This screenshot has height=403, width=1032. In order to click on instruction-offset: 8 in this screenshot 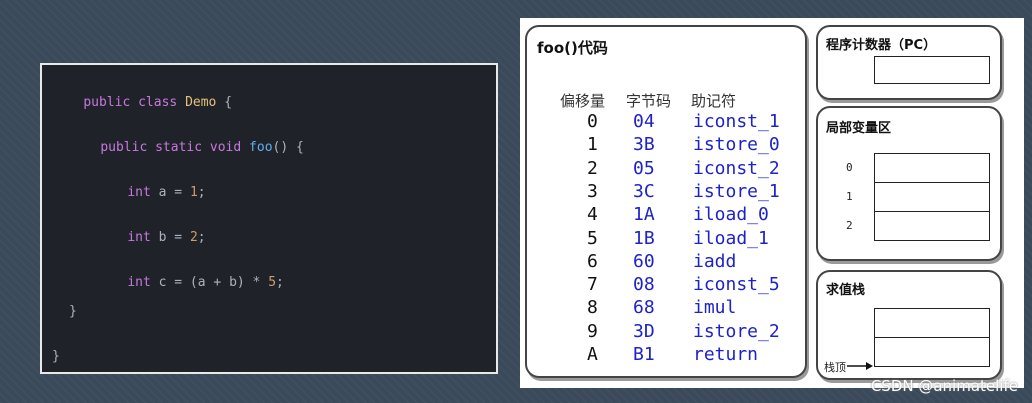, I will do `click(592, 308)`.